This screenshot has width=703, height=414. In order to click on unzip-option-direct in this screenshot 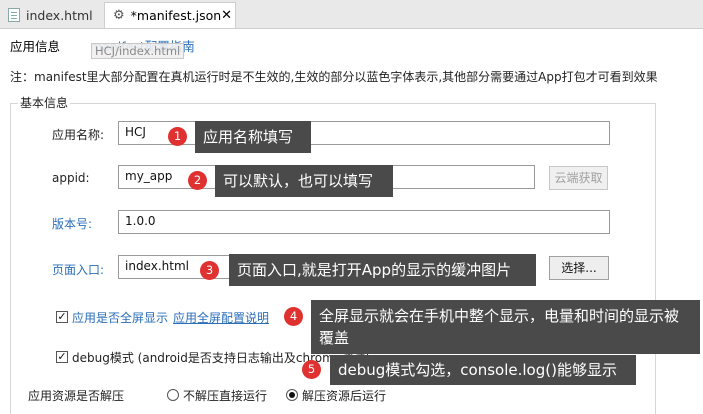, I will do `click(173, 395)`.